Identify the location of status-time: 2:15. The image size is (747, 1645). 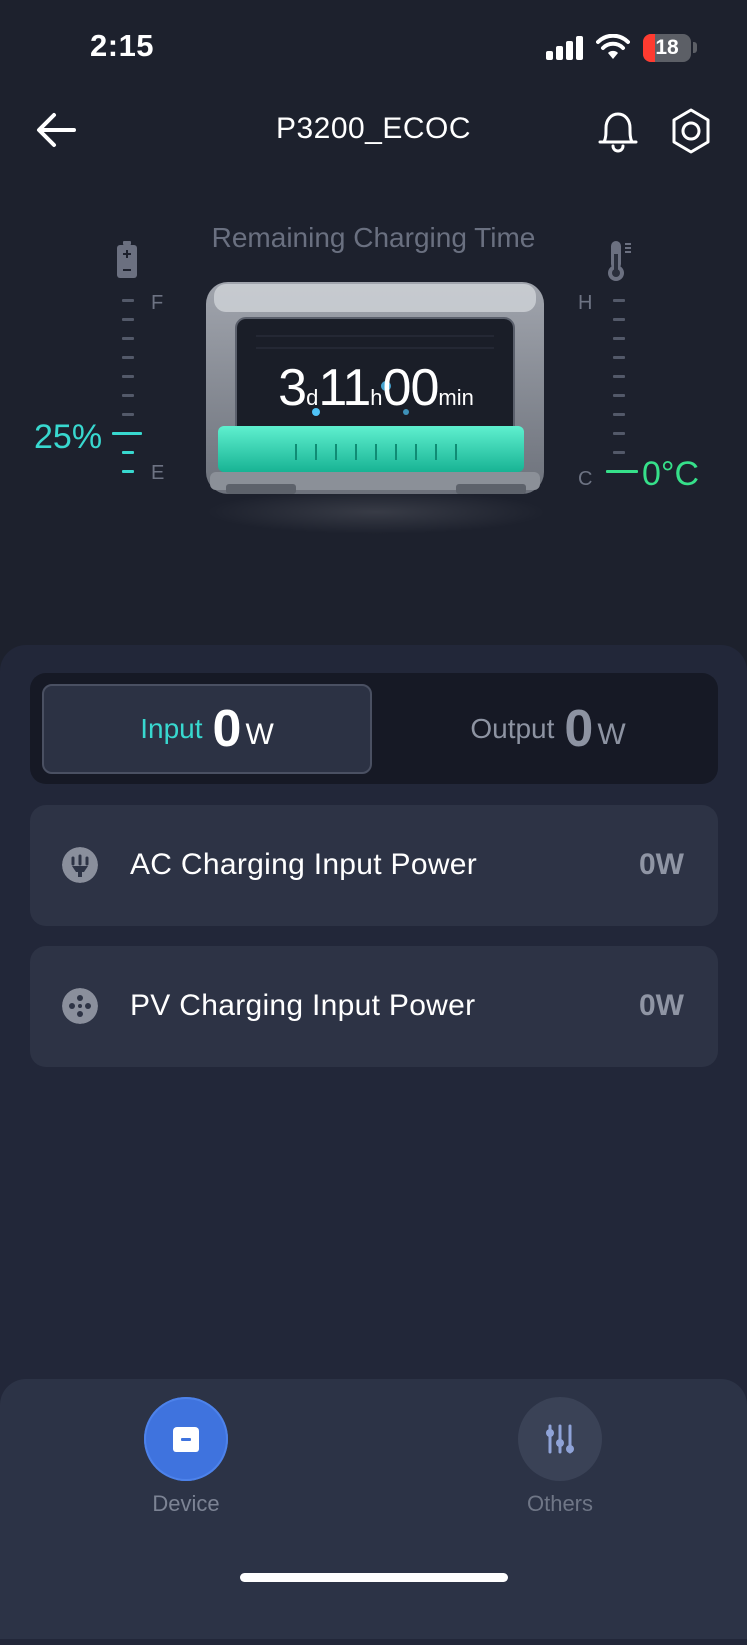
(122, 45).